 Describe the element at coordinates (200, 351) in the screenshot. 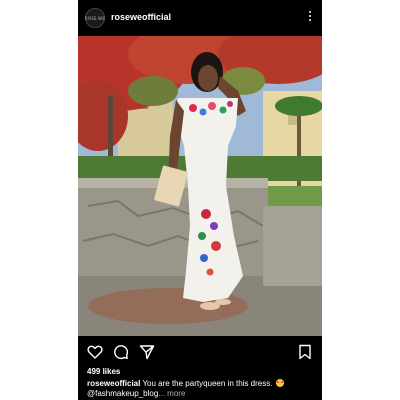

I see `post-actions` at that location.